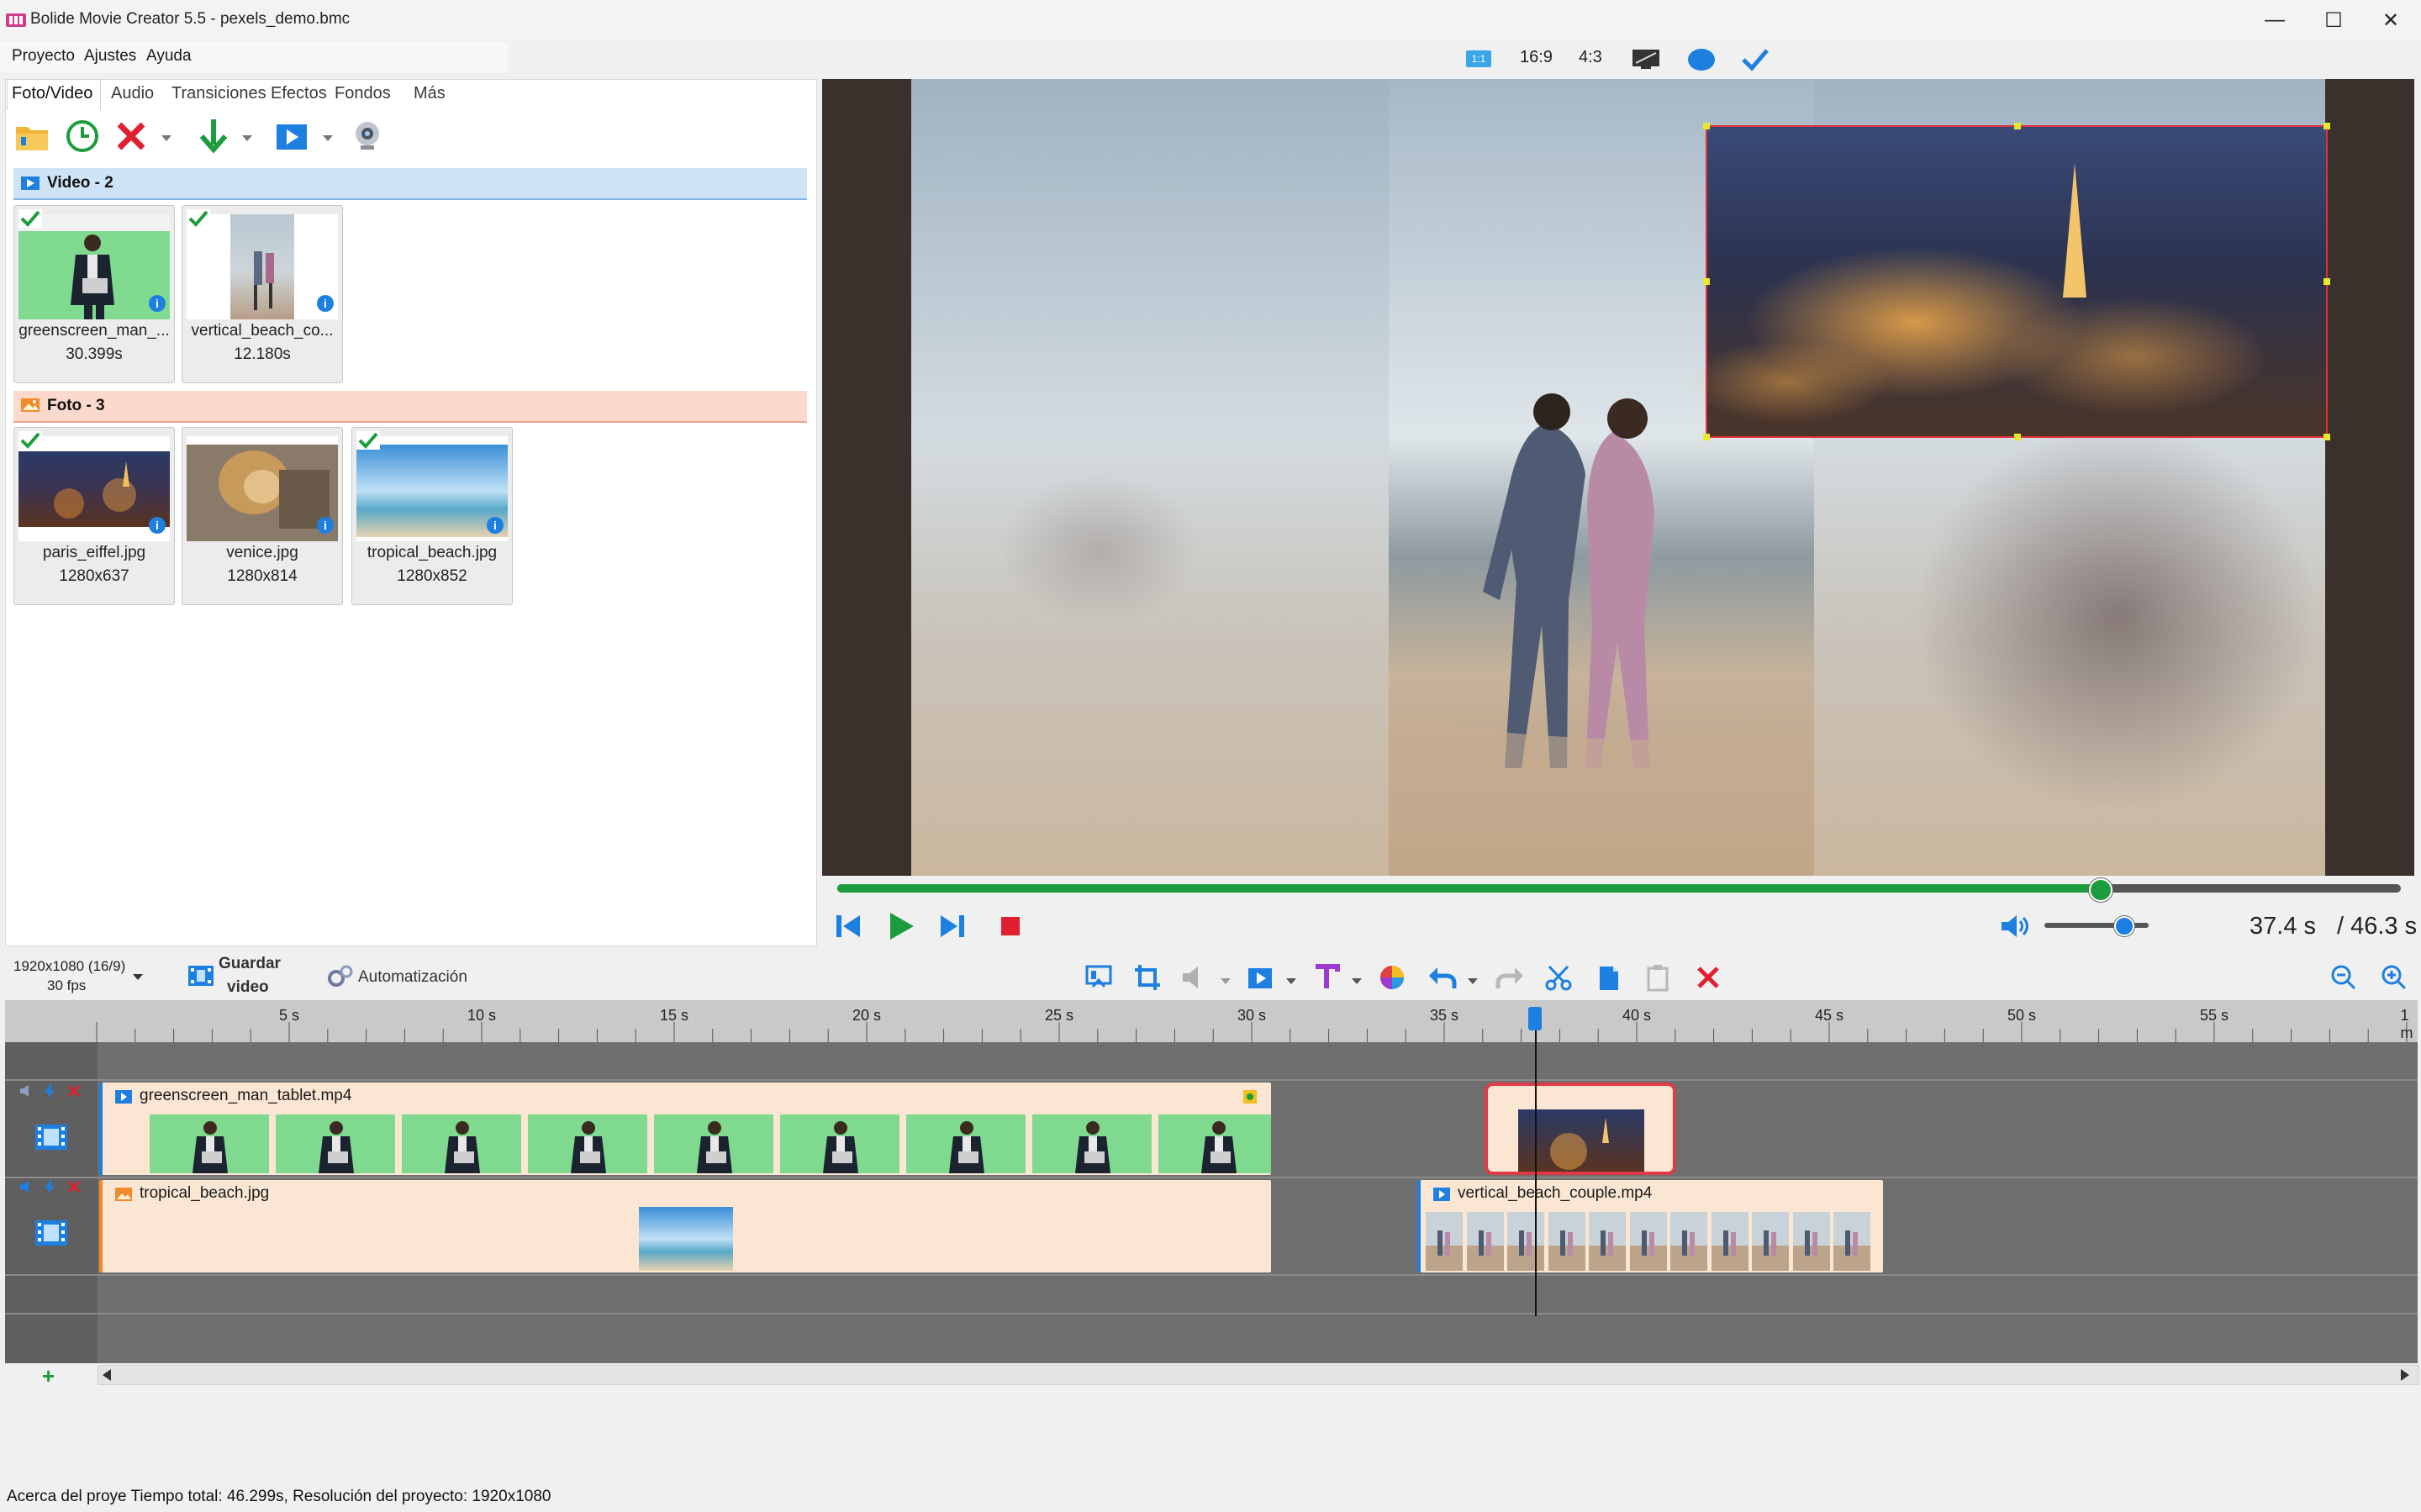 The height and width of the screenshot is (1512, 2421). What do you see at coordinates (94, 294) in the screenshot?
I see `media-item-greenscreen: i greenscreen_man_... 30.399s` at bounding box center [94, 294].